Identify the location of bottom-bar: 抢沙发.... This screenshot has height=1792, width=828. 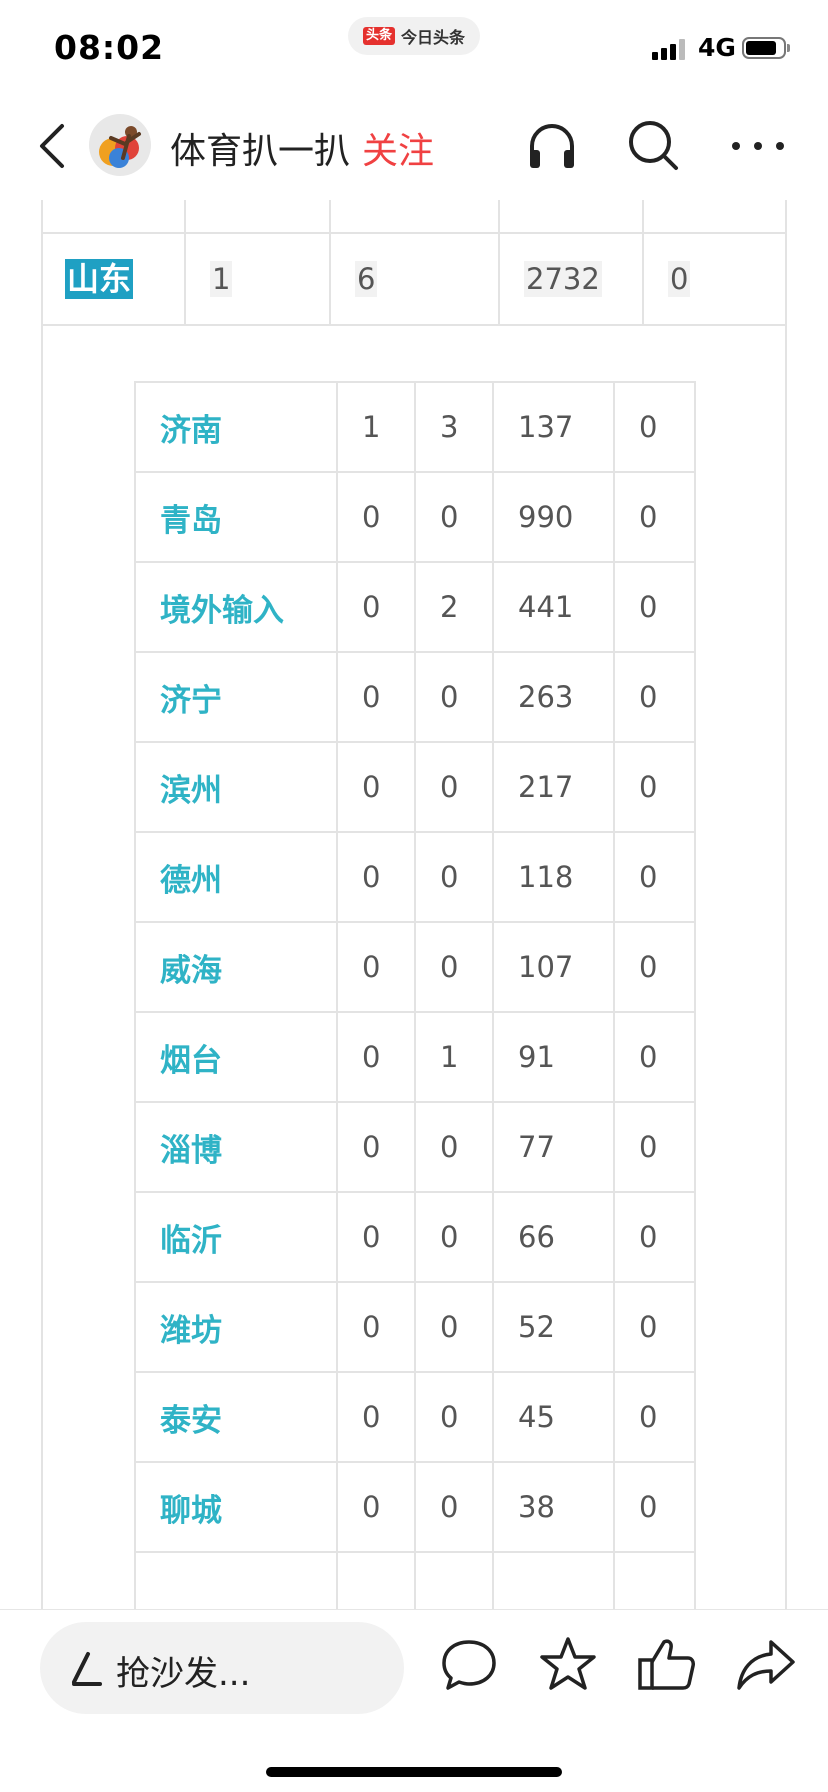
(414, 1700).